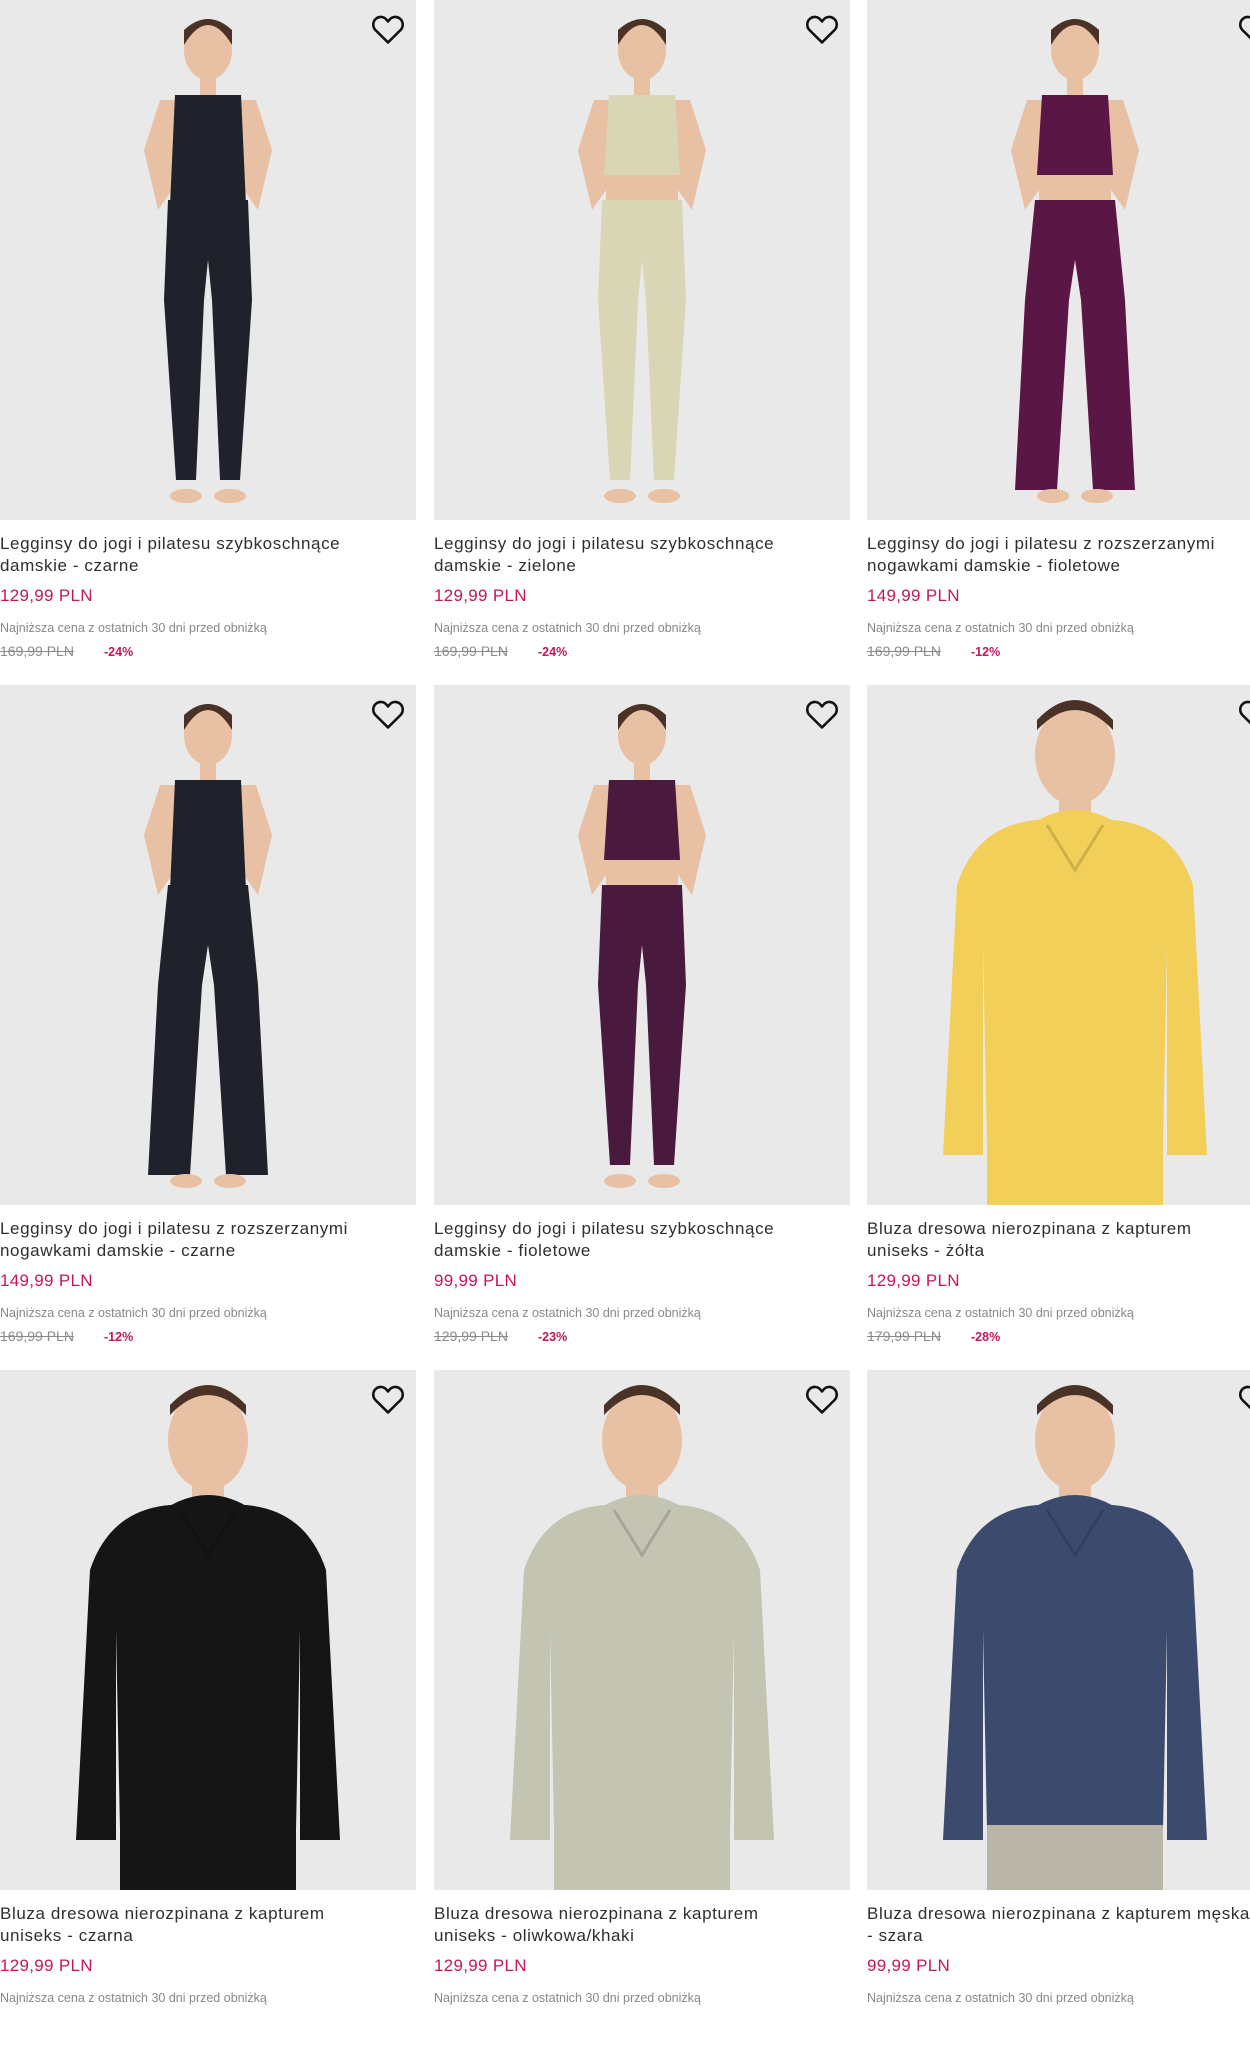 This screenshot has height=2050, width=1250. Describe the element at coordinates (471, 1336) in the screenshot. I see `old-price: 129,99 PLN` at that location.